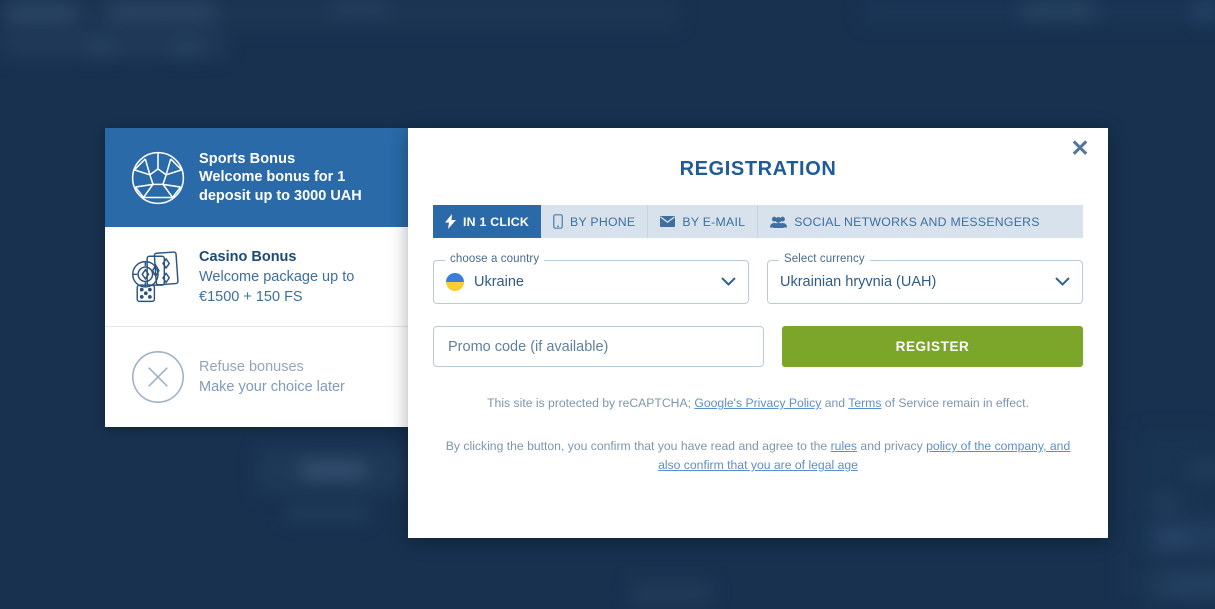 Image resolution: width=1215 pixels, height=609 pixels. Describe the element at coordinates (1080, 148) in the screenshot. I see `close-icon: ✕` at that location.